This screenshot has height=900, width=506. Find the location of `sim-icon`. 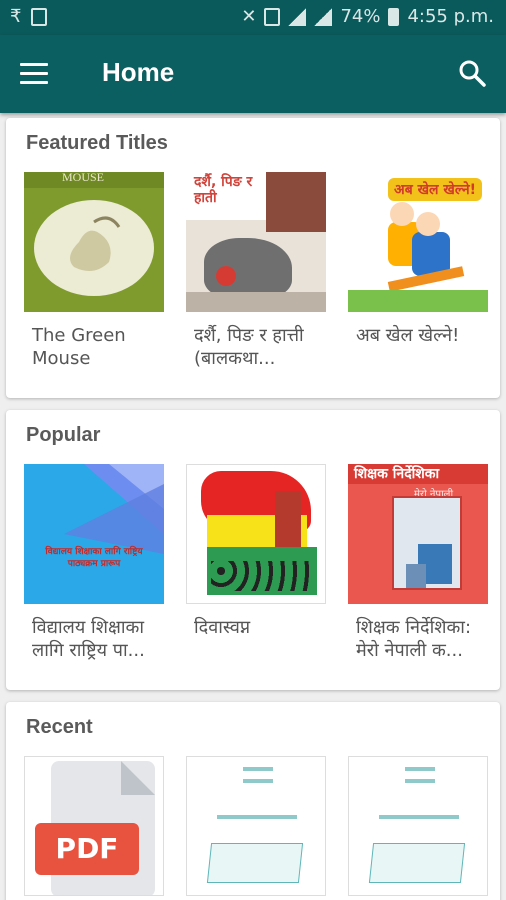

sim-icon is located at coordinates (272, 16).